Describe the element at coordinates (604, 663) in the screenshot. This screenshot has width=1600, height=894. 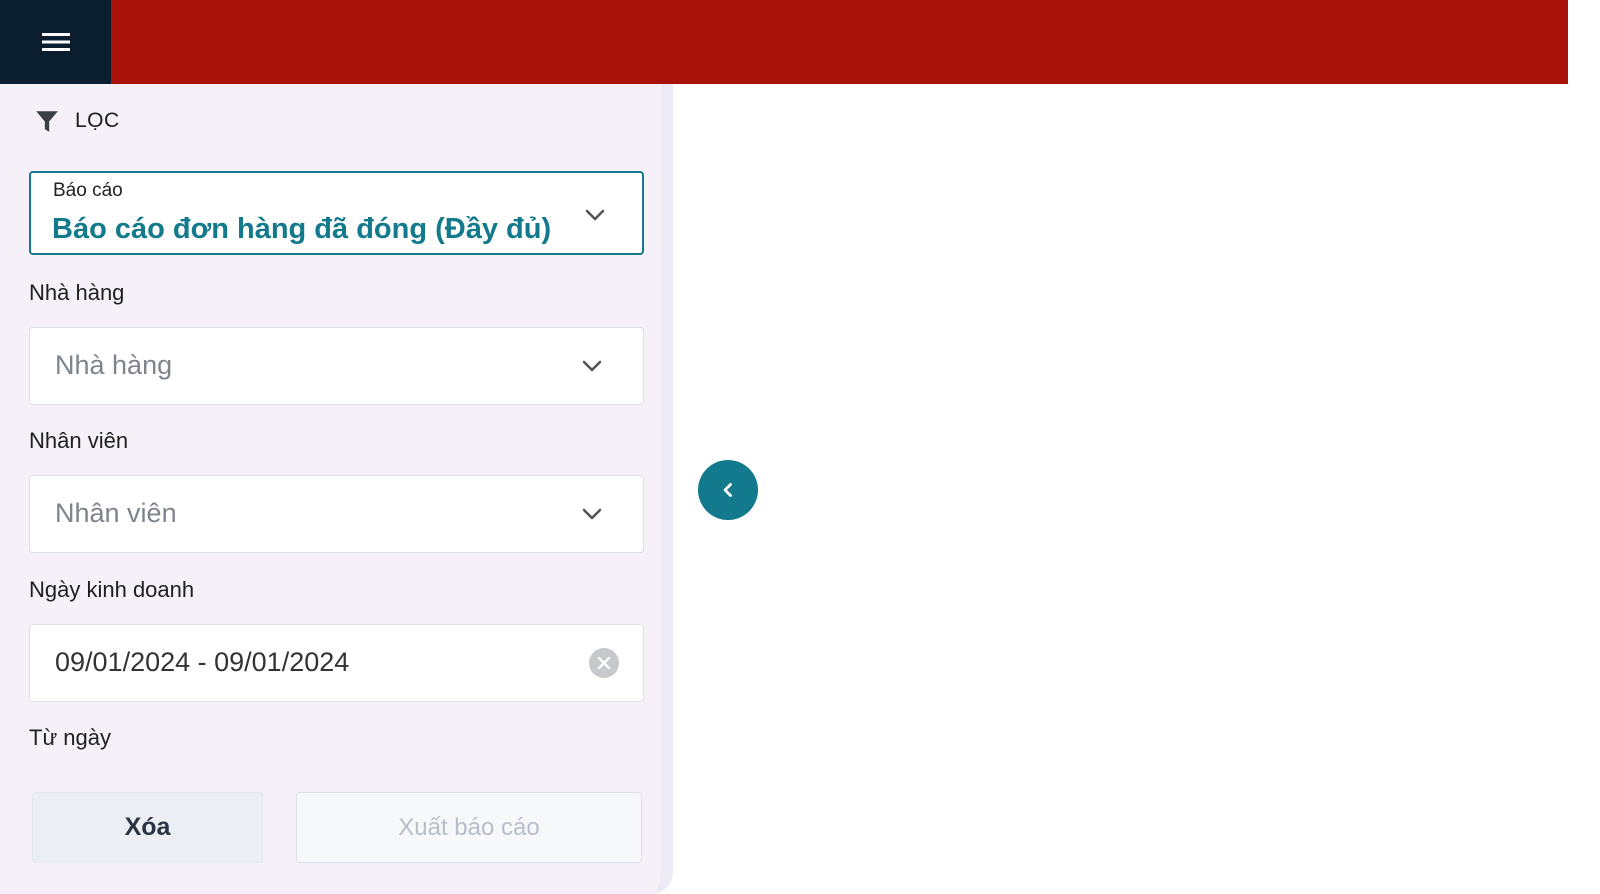
I see `close-circle-icon` at that location.